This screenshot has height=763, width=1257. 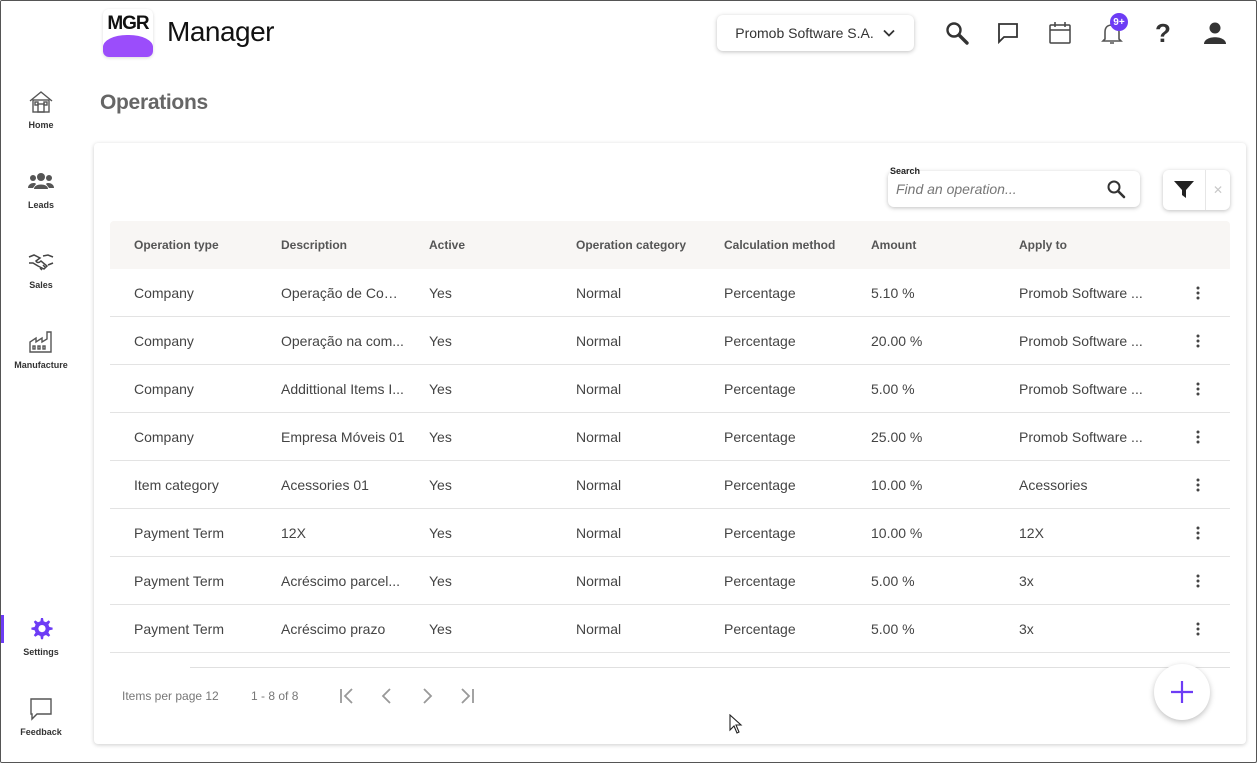 I want to click on column-header: Amount, so click(x=941, y=245).